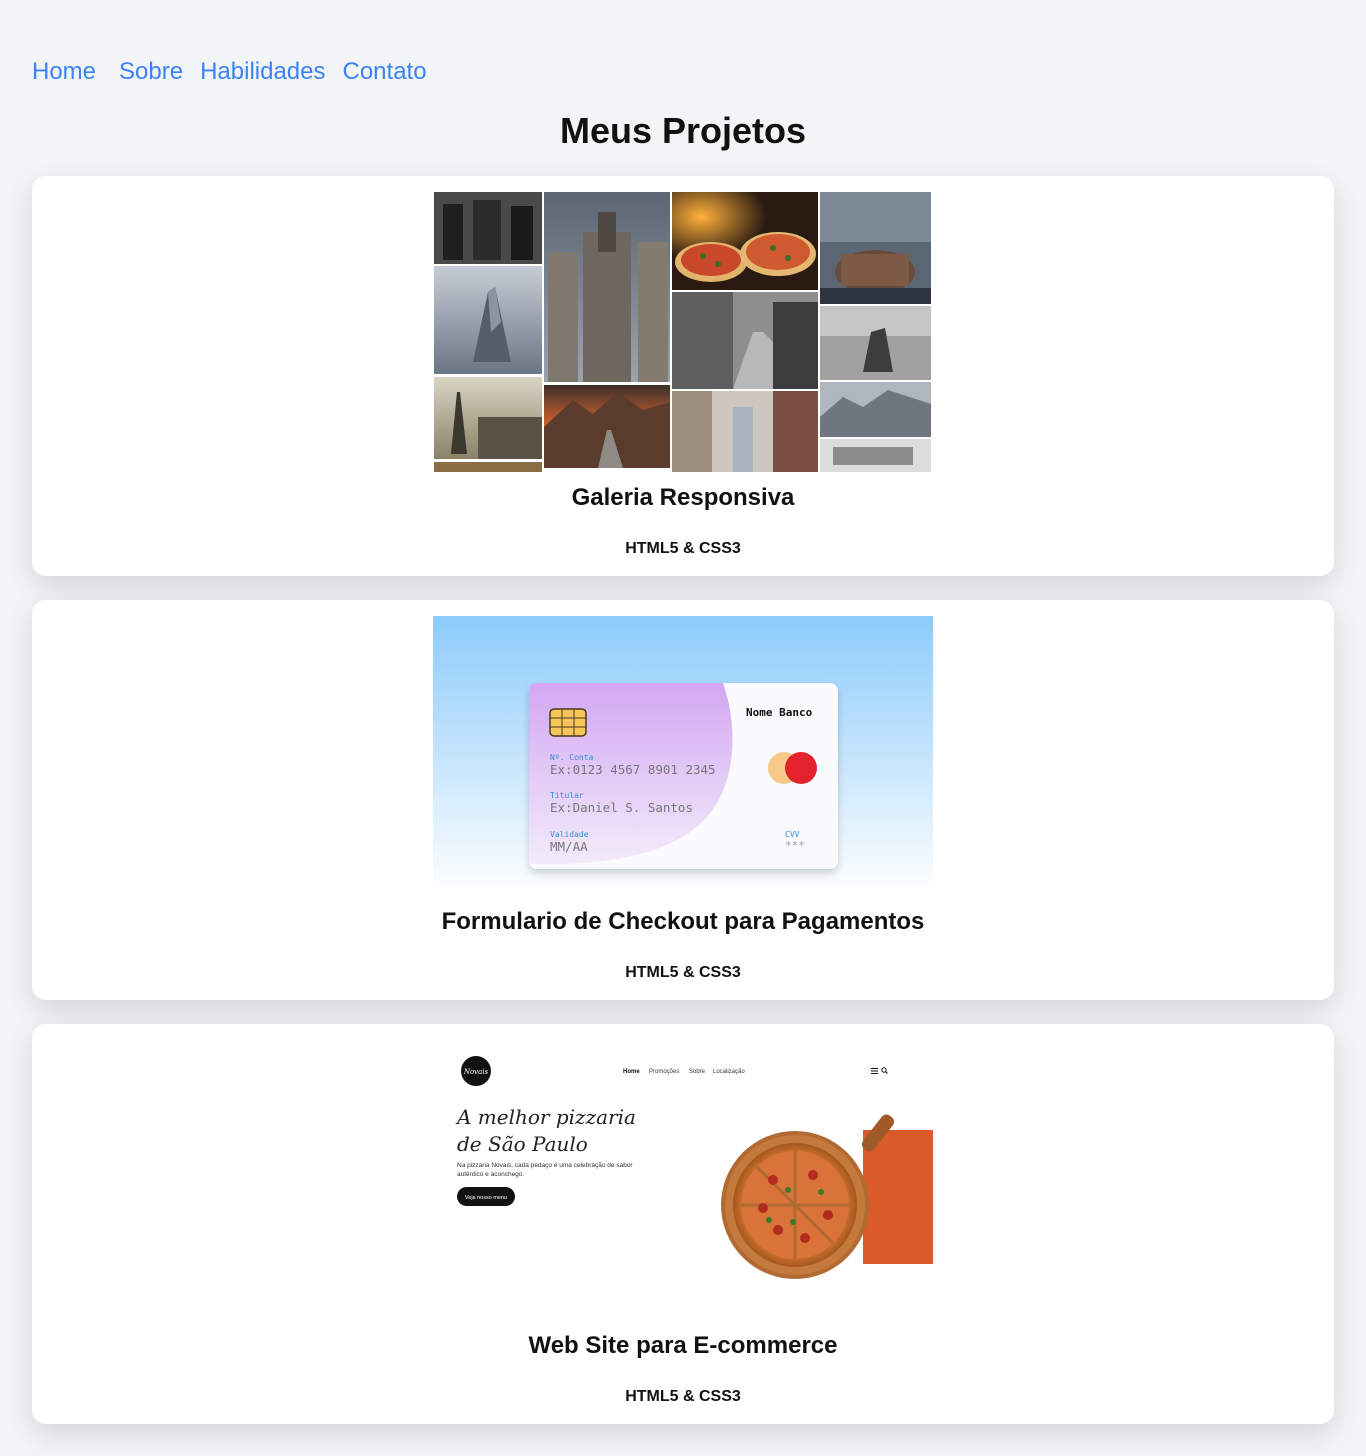 Image resolution: width=1366 pixels, height=1456 pixels. I want to click on page-title: Meus Projetos, so click(683, 130).